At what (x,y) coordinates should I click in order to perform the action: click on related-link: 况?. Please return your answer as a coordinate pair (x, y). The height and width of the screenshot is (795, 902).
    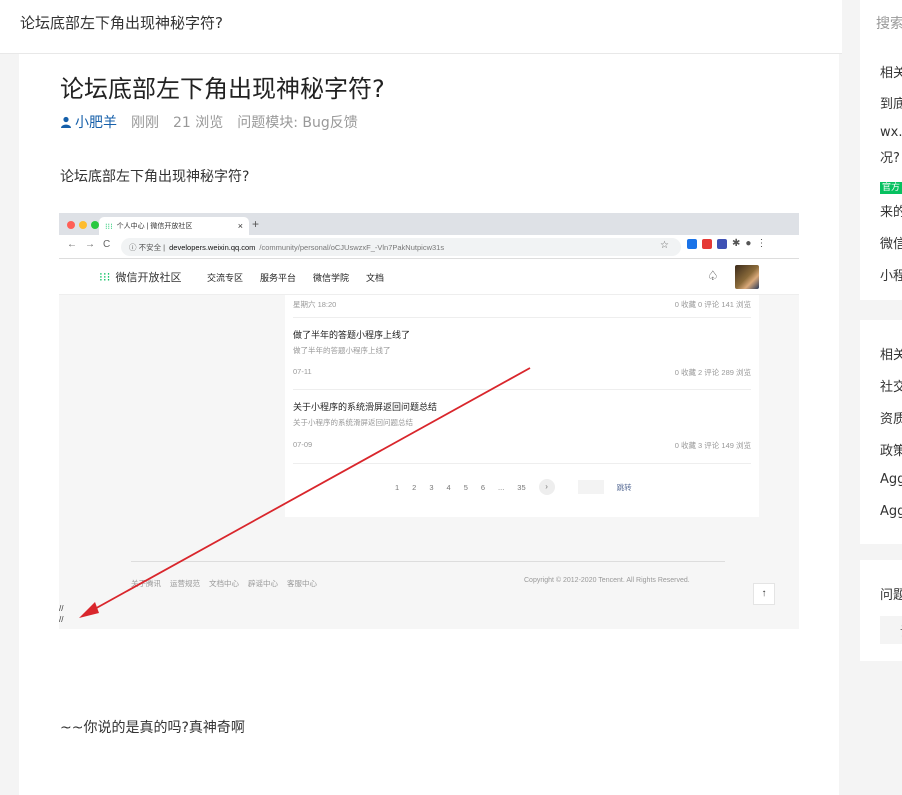
    Looking at the image, I should click on (890, 156).